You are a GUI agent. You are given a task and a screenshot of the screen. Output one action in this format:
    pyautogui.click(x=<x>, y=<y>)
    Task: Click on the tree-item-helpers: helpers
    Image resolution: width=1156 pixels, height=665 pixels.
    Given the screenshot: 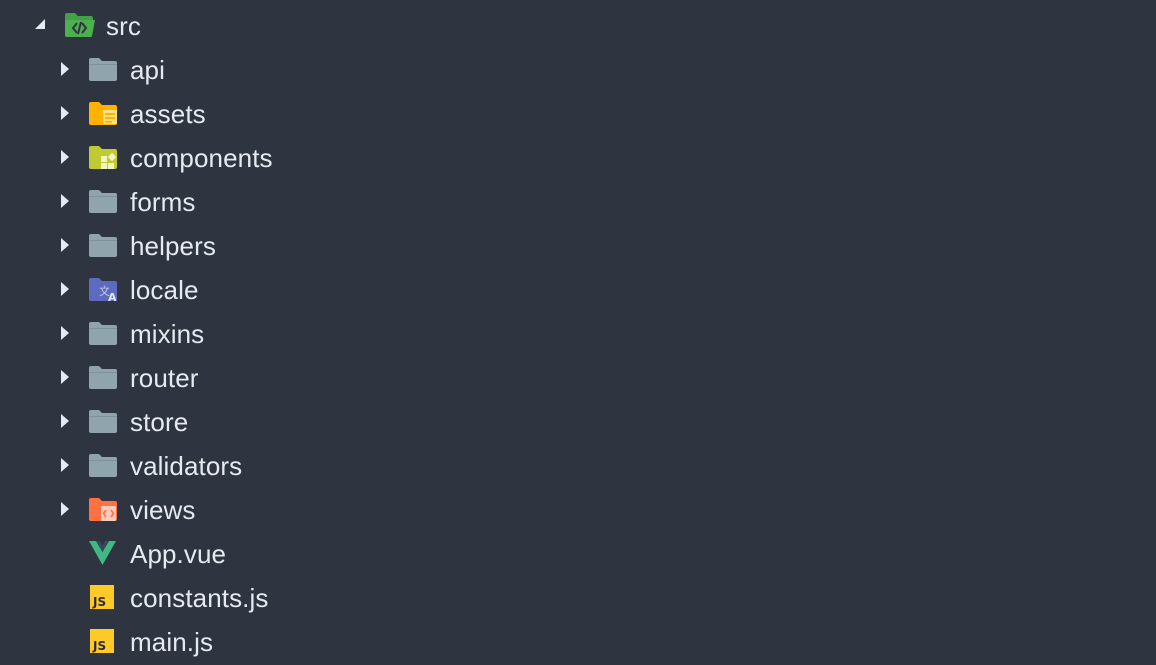 What is the action you would take?
    pyautogui.click(x=578, y=245)
    